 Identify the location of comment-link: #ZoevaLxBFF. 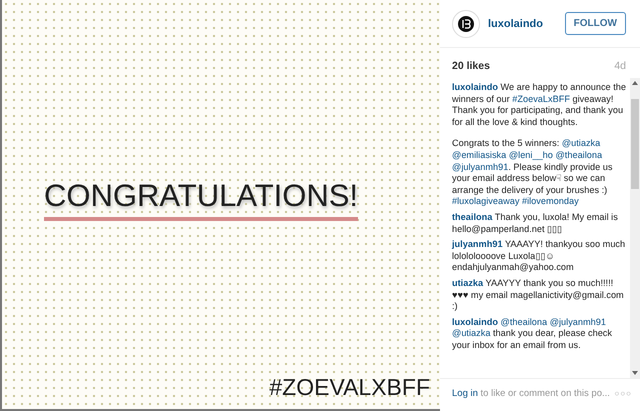
(541, 99).